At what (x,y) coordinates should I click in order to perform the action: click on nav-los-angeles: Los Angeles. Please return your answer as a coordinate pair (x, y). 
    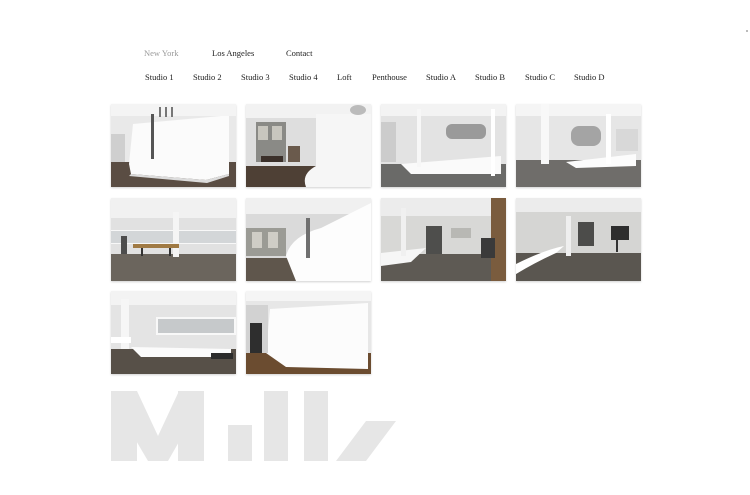
    Looking at the image, I should click on (233, 53).